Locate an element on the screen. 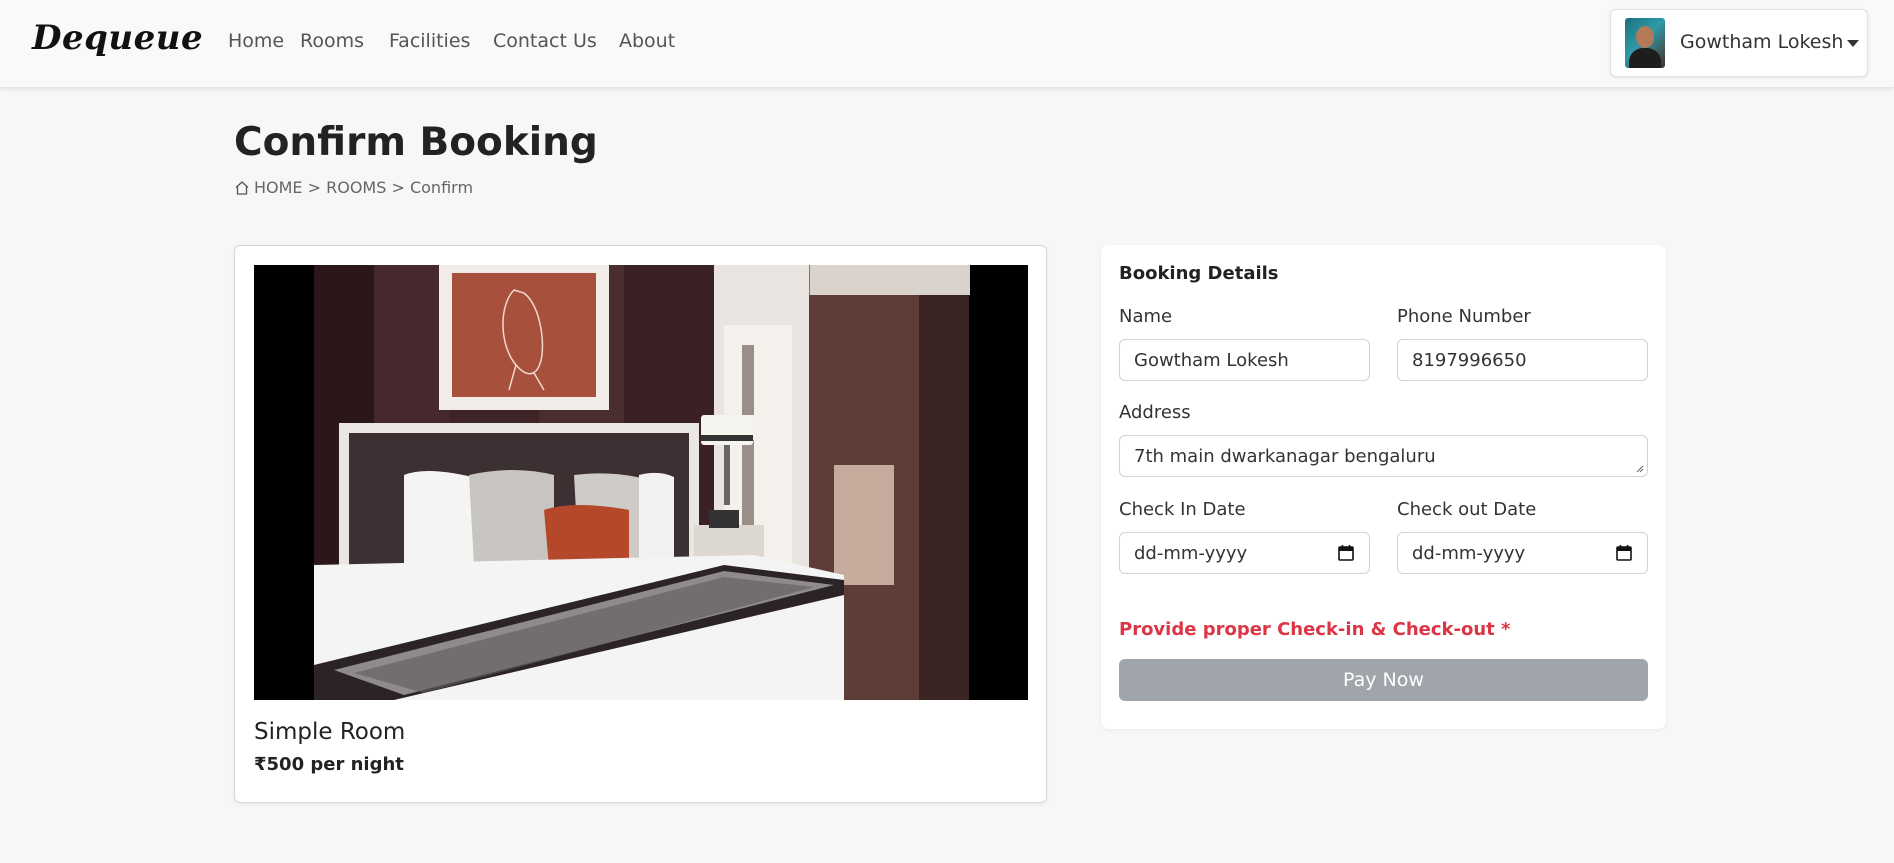  page-title: Confirm Booking is located at coordinates (416, 142).